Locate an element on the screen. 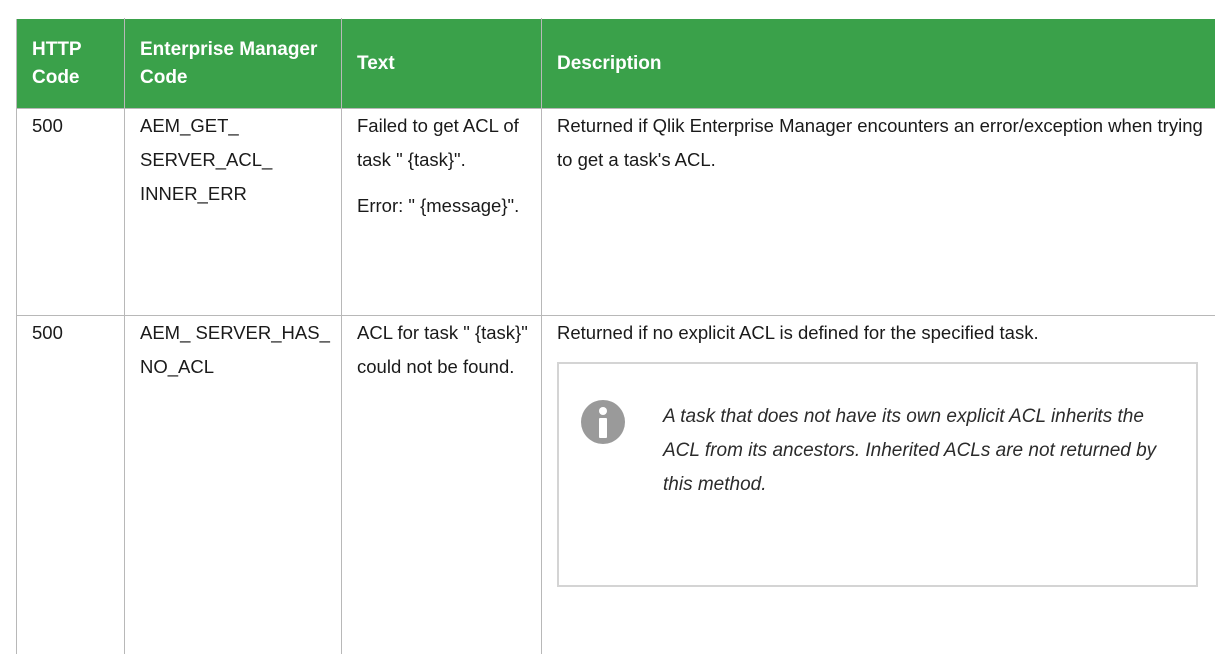 The image size is (1215, 654). cell-em-code: AEM_ SERVER_HAS_ NO_ACL is located at coordinates (233, 484).